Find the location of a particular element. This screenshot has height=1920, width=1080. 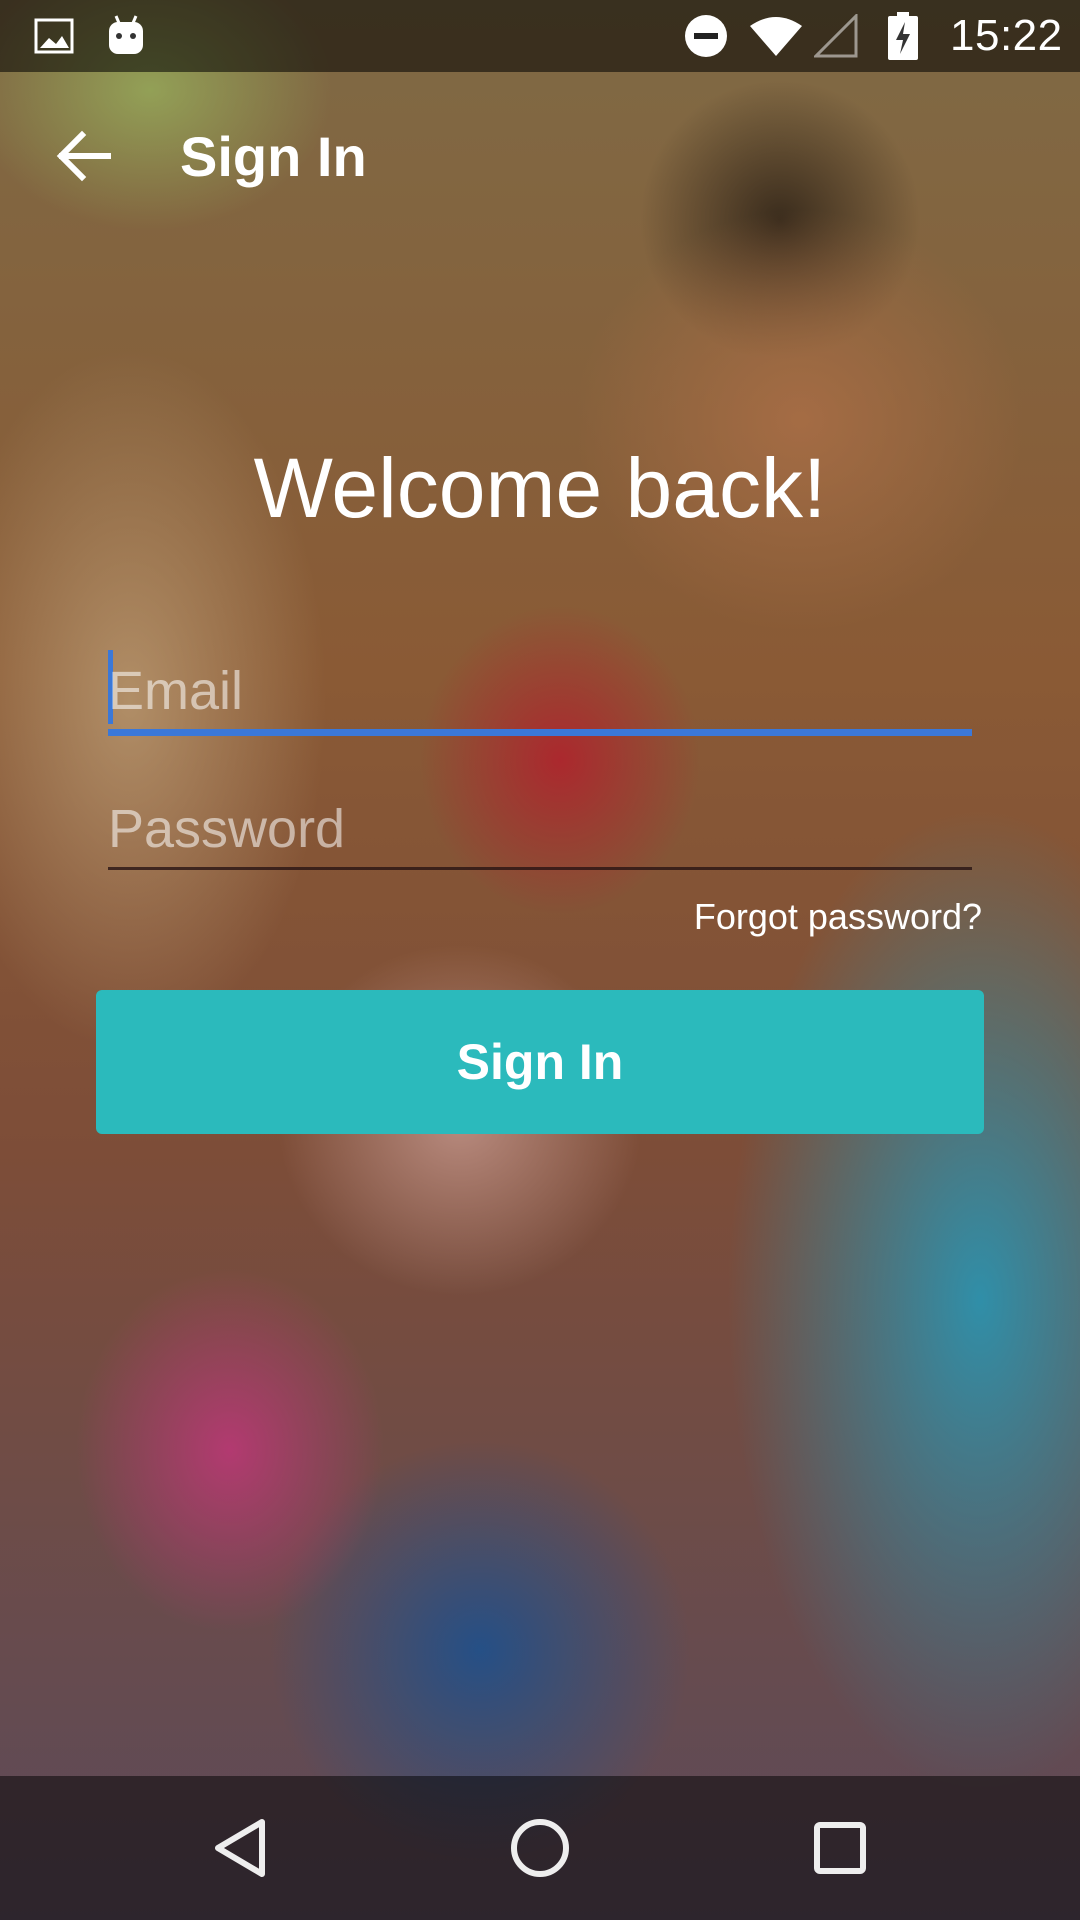

back-button is located at coordinates (84, 156).